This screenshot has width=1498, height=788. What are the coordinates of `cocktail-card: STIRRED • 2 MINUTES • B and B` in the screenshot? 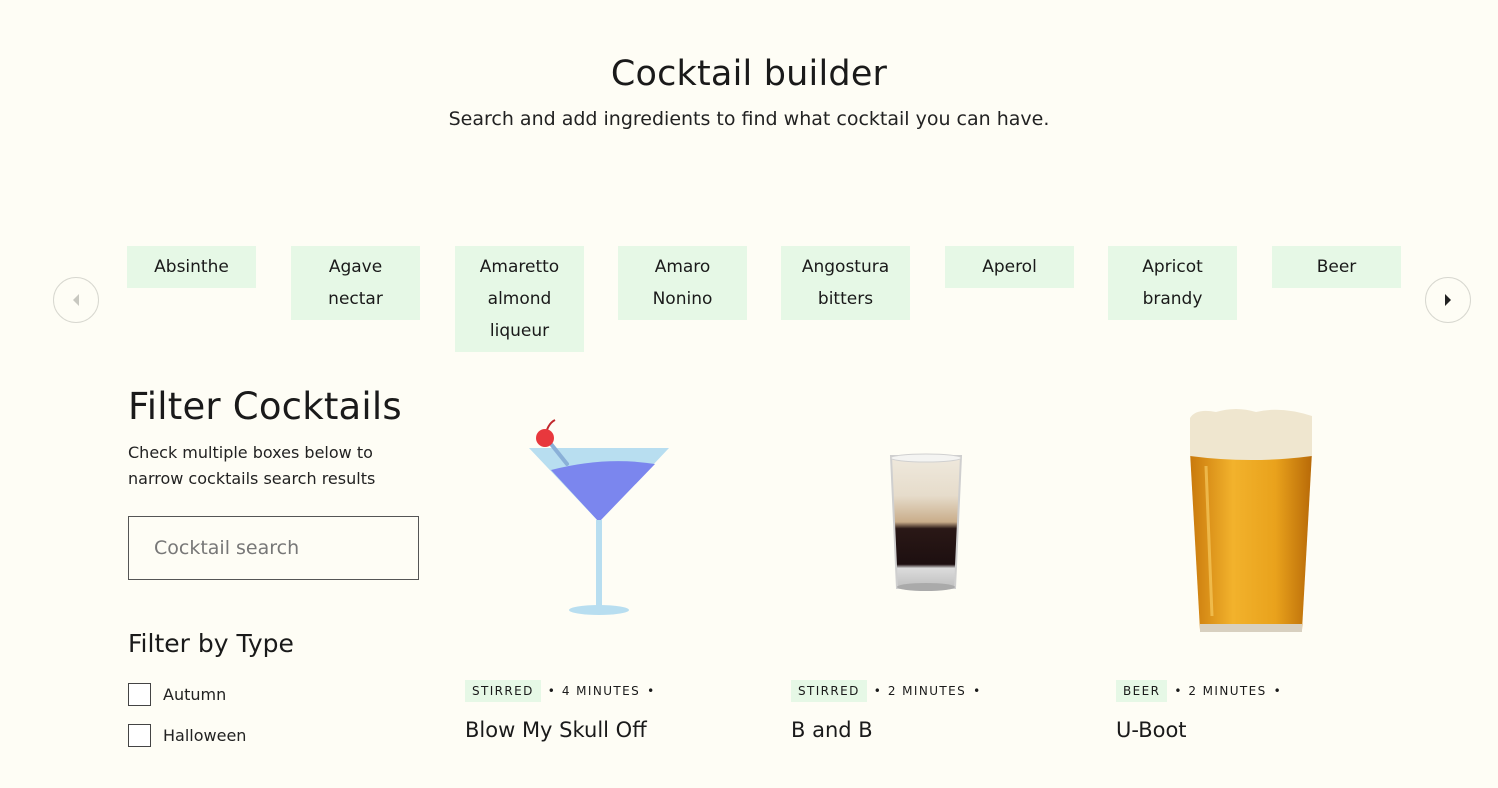 It's located at (941, 571).